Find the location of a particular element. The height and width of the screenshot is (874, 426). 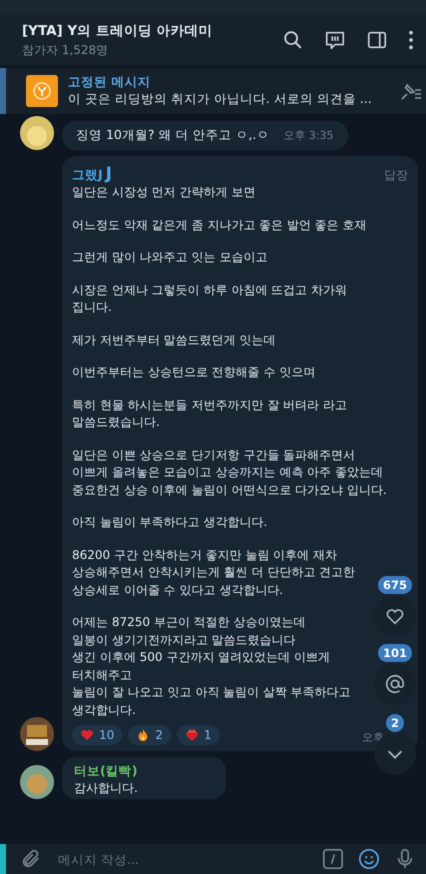

at-sign-icon is located at coordinates (395, 684).